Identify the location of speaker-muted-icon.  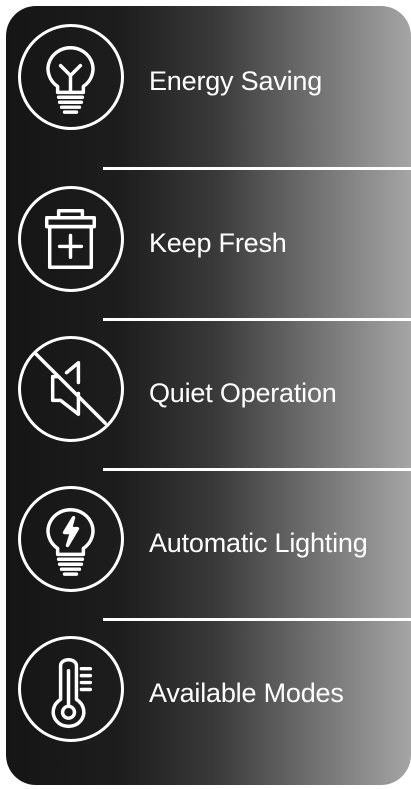
(70, 388).